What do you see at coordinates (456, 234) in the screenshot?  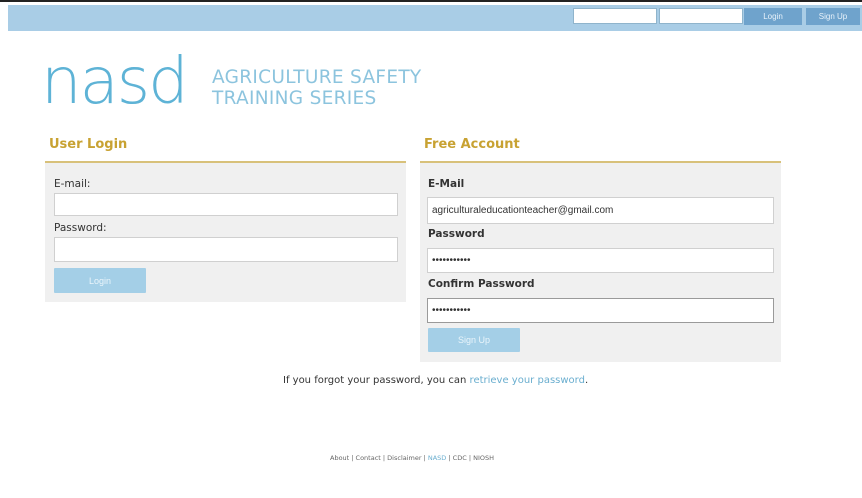 I see `signup-password-label: Password` at bounding box center [456, 234].